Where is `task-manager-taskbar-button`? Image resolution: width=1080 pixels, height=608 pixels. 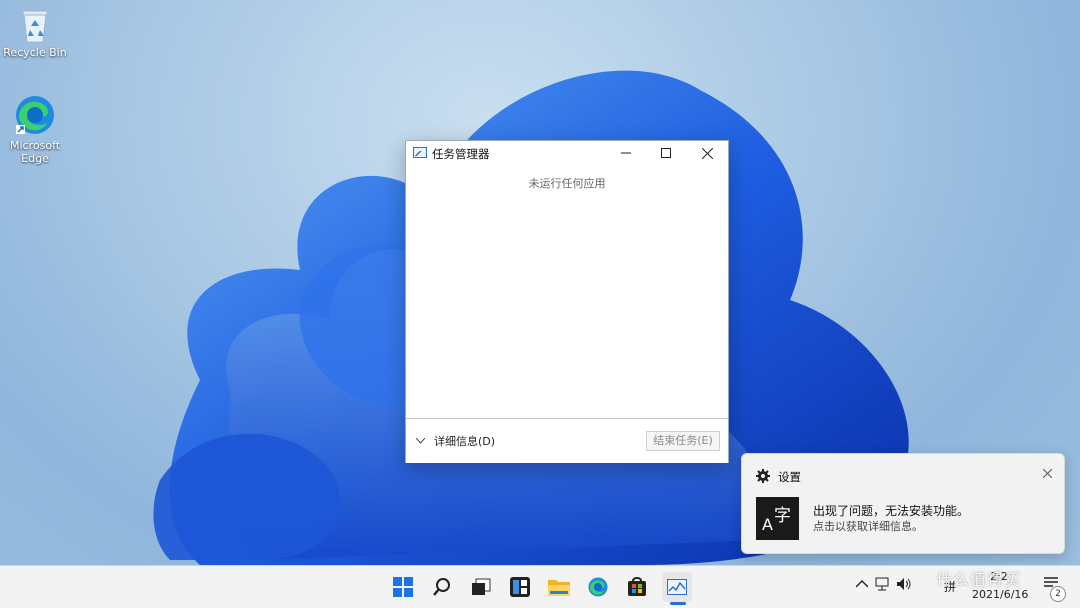 task-manager-taskbar-button is located at coordinates (677, 587).